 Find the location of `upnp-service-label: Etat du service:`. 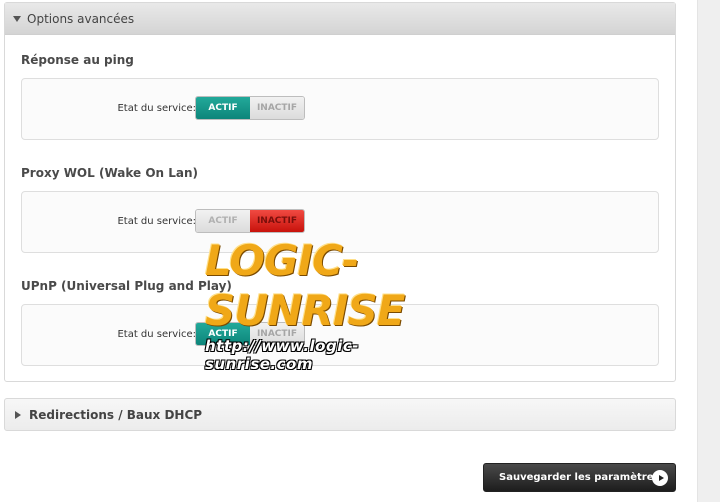

upnp-service-label: Etat du service: is located at coordinates (156, 334).